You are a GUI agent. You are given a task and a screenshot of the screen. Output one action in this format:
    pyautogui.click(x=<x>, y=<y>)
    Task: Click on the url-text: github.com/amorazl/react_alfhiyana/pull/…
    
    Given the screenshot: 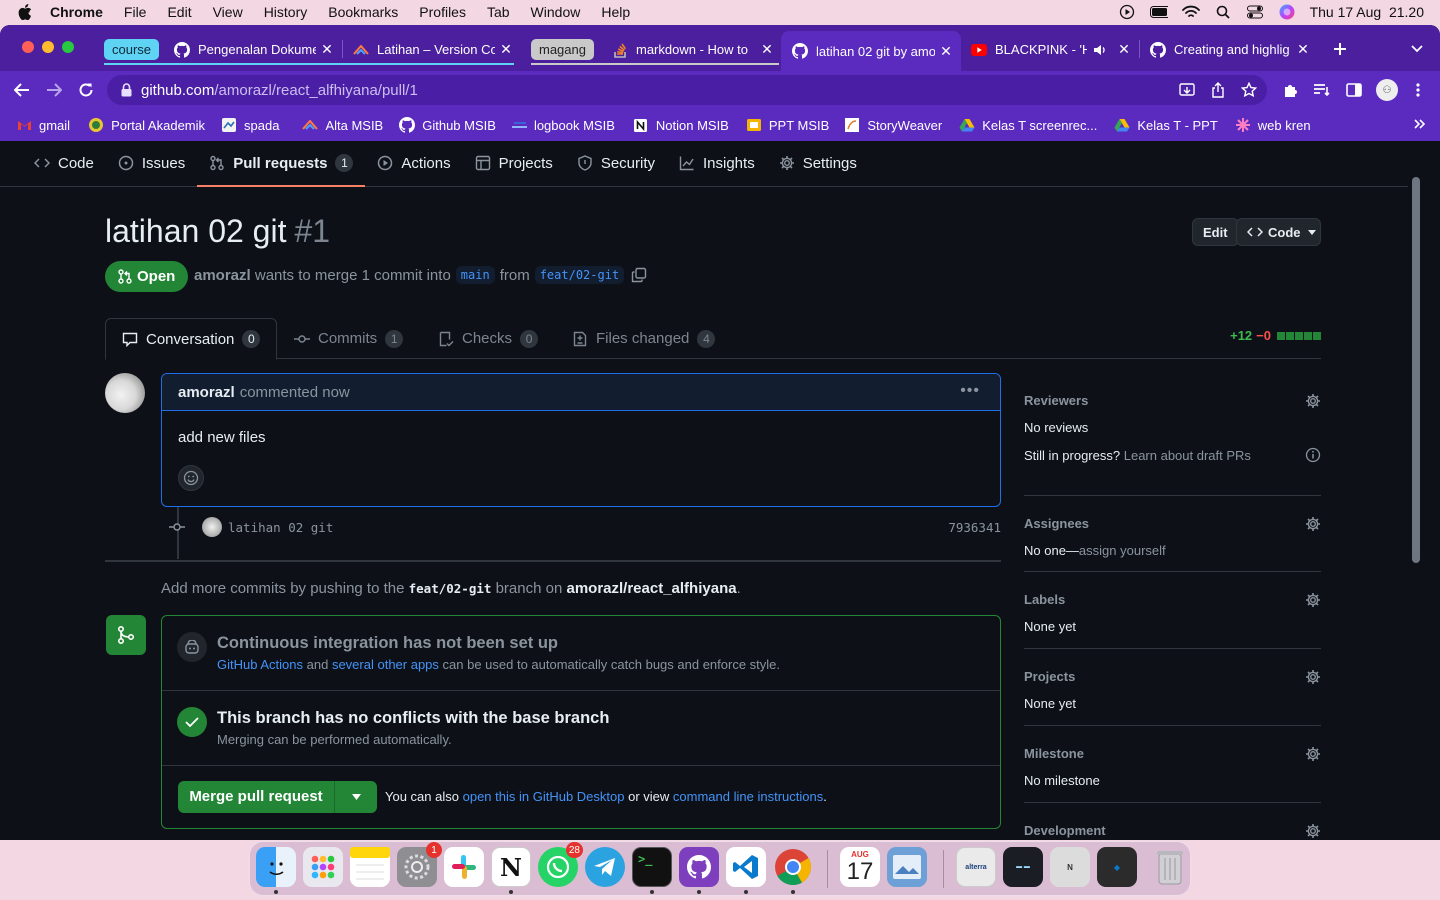 What is the action you would take?
    pyautogui.click(x=279, y=90)
    